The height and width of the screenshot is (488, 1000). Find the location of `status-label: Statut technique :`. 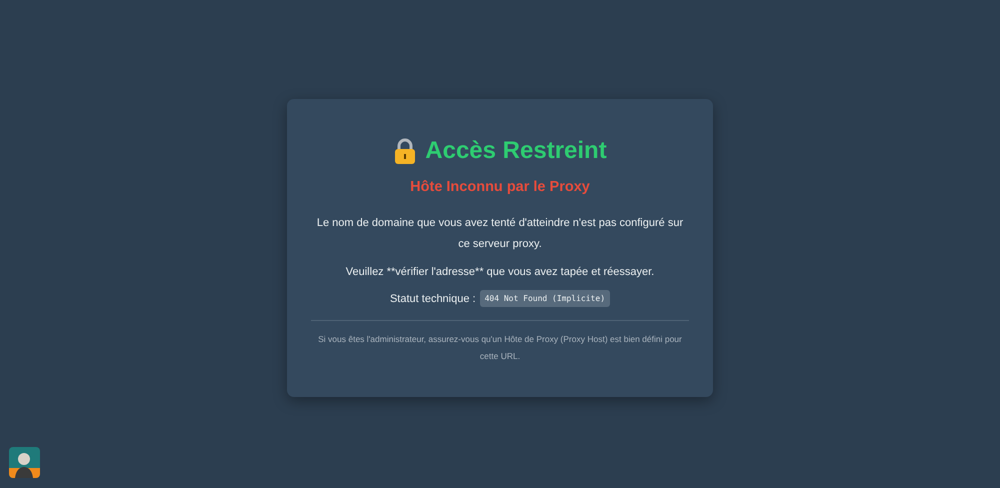

status-label: Statut technique : is located at coordinates (433, 298).